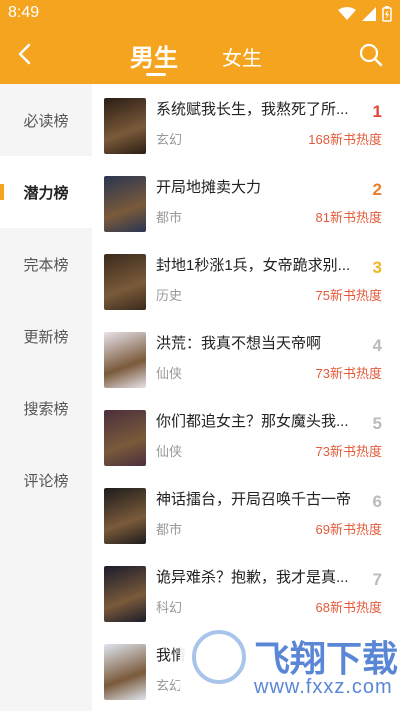  I want to click on book-row: 诡异难杀？抱歉，我才是真... 科幻 68新书热度 7, so click(246, 591).